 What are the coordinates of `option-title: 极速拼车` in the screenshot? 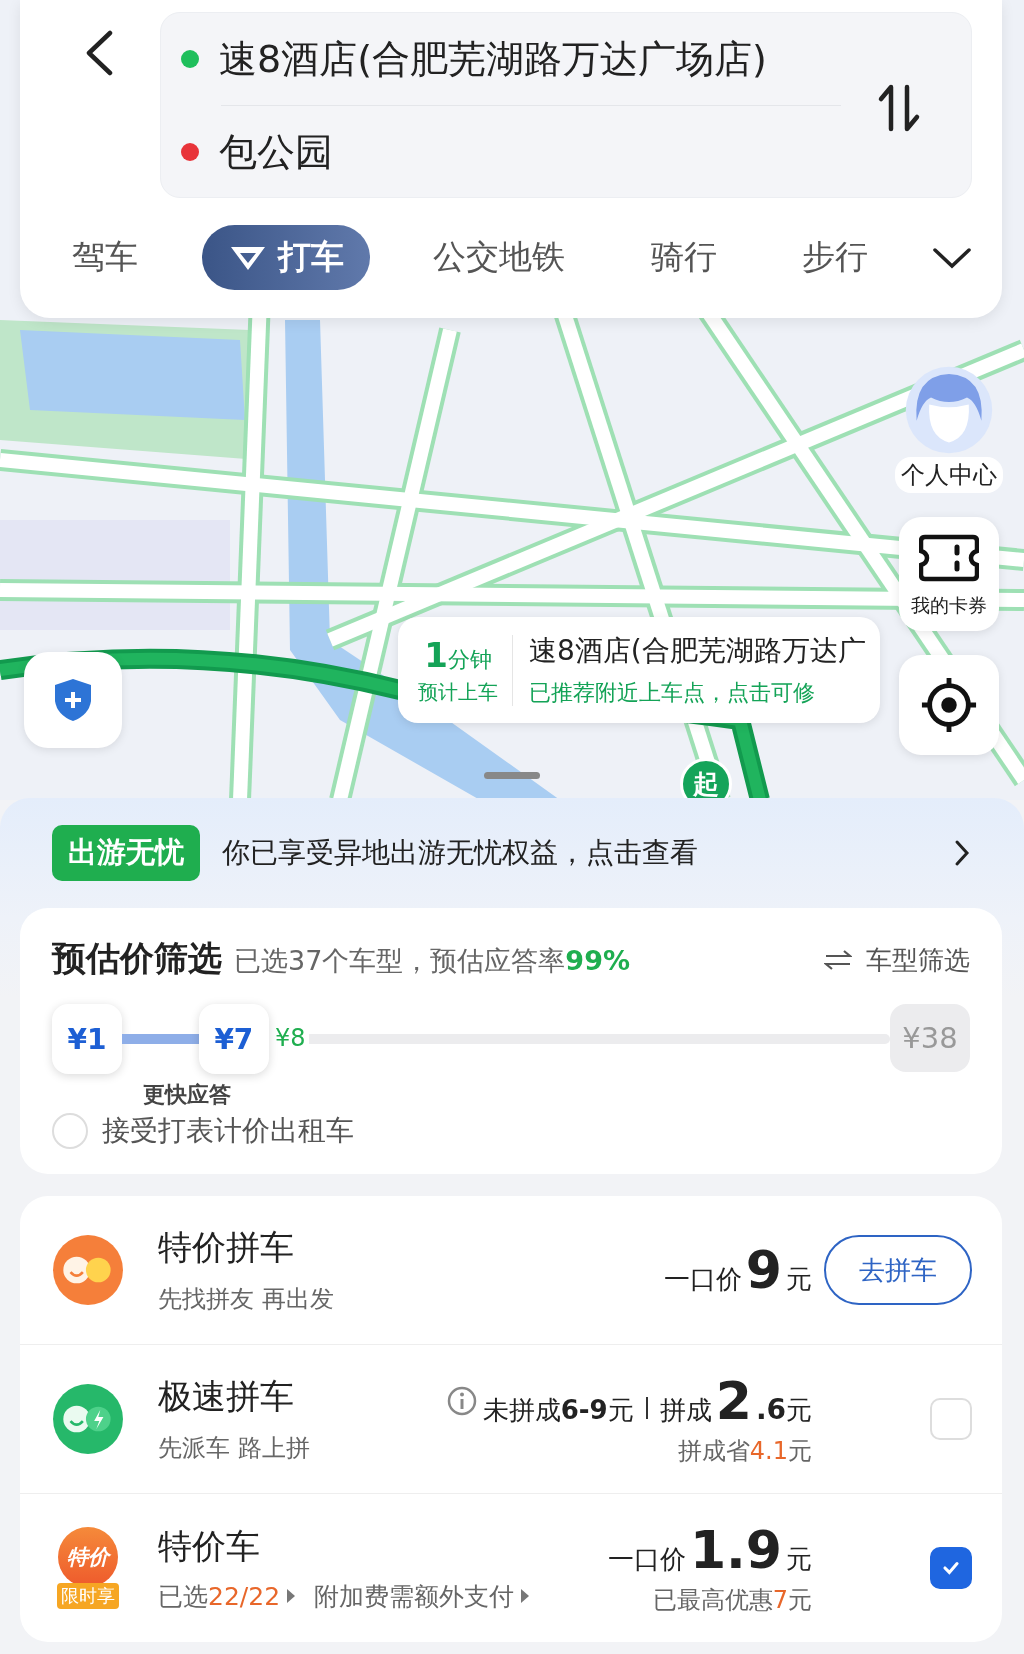 It's located at (226, 1396).